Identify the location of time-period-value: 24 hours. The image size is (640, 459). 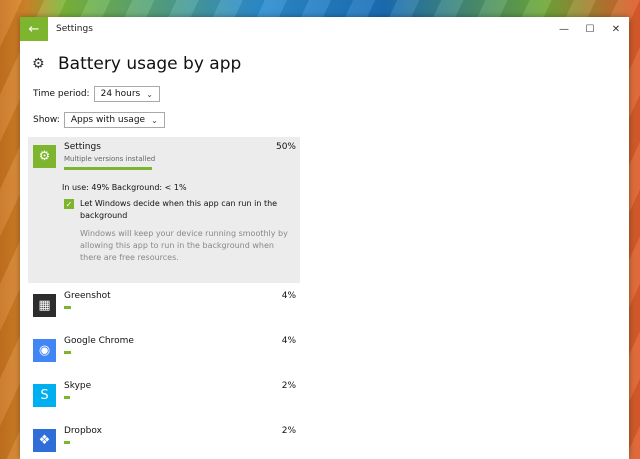
(120, 94).